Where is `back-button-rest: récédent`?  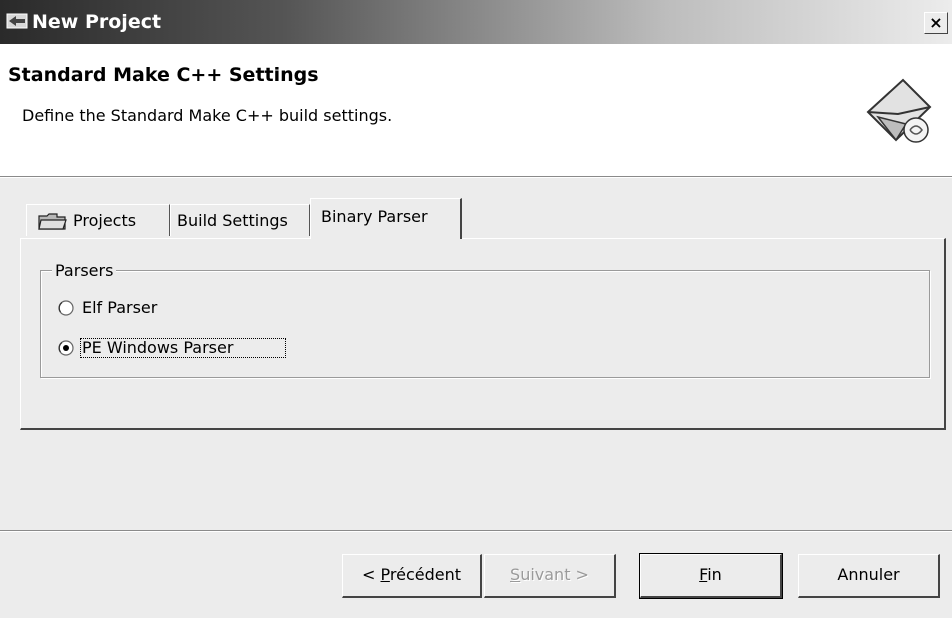 back-button-rest: récédent is located at coordinates (425, 574).